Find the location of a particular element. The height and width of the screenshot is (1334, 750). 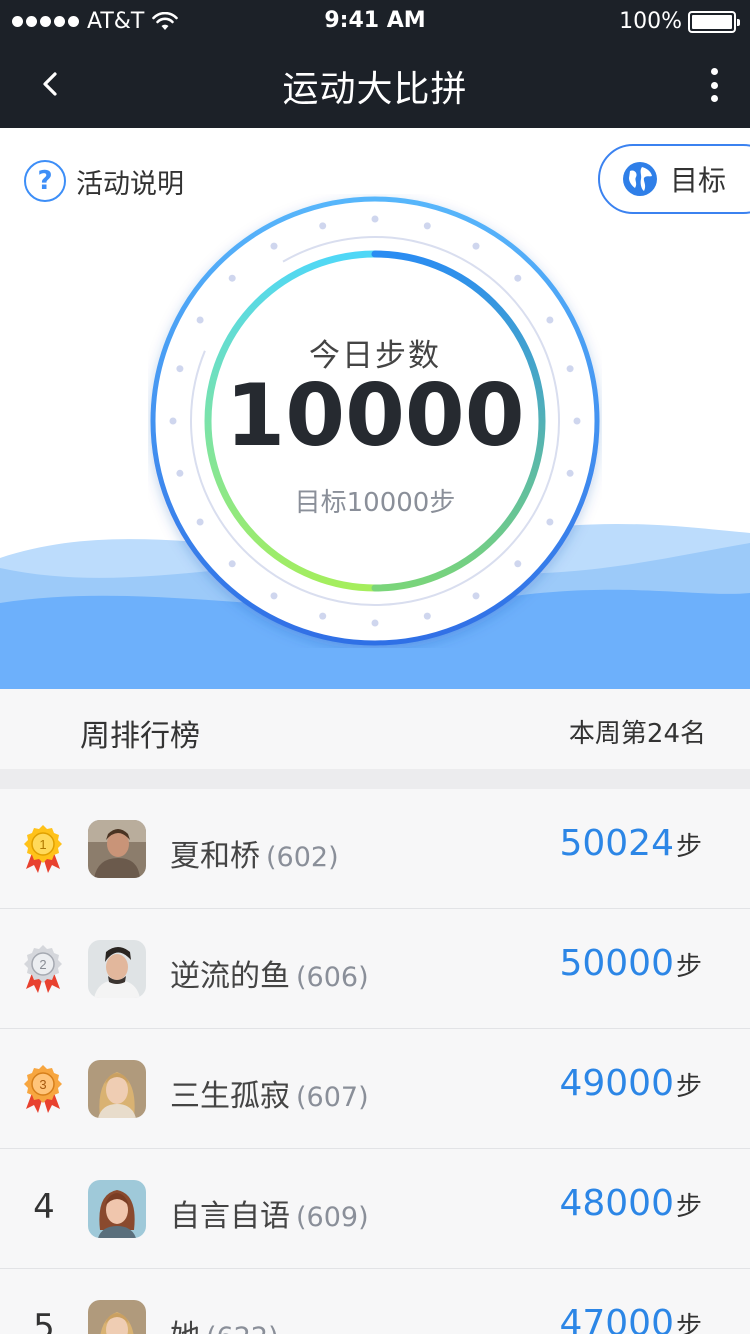

ranking-row: 1 夏和桥 (602) 50024步 is located at coordinates (375, 849).